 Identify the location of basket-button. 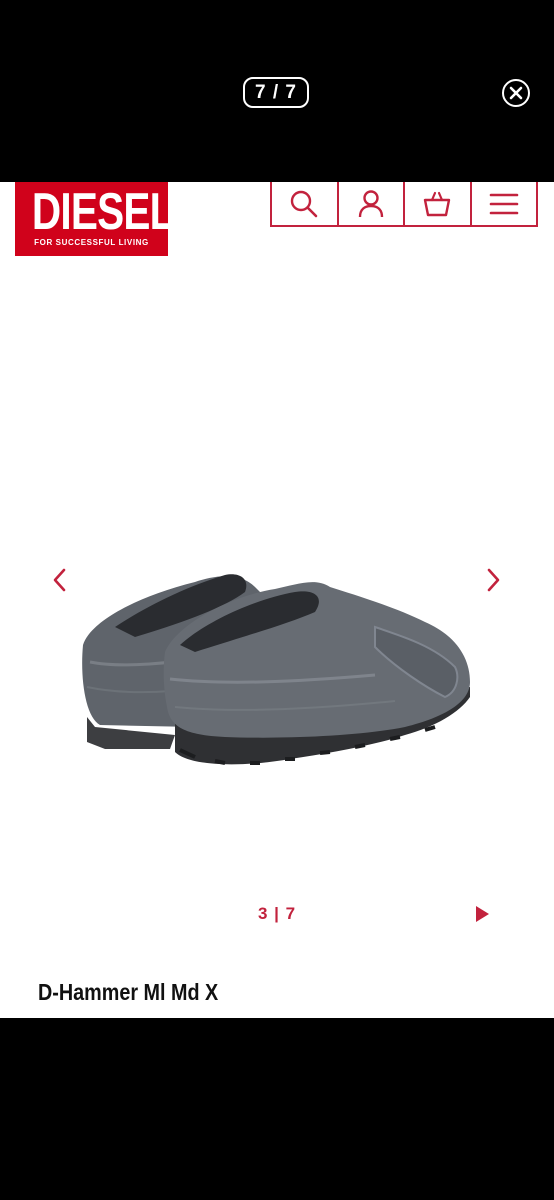
(438, 203).